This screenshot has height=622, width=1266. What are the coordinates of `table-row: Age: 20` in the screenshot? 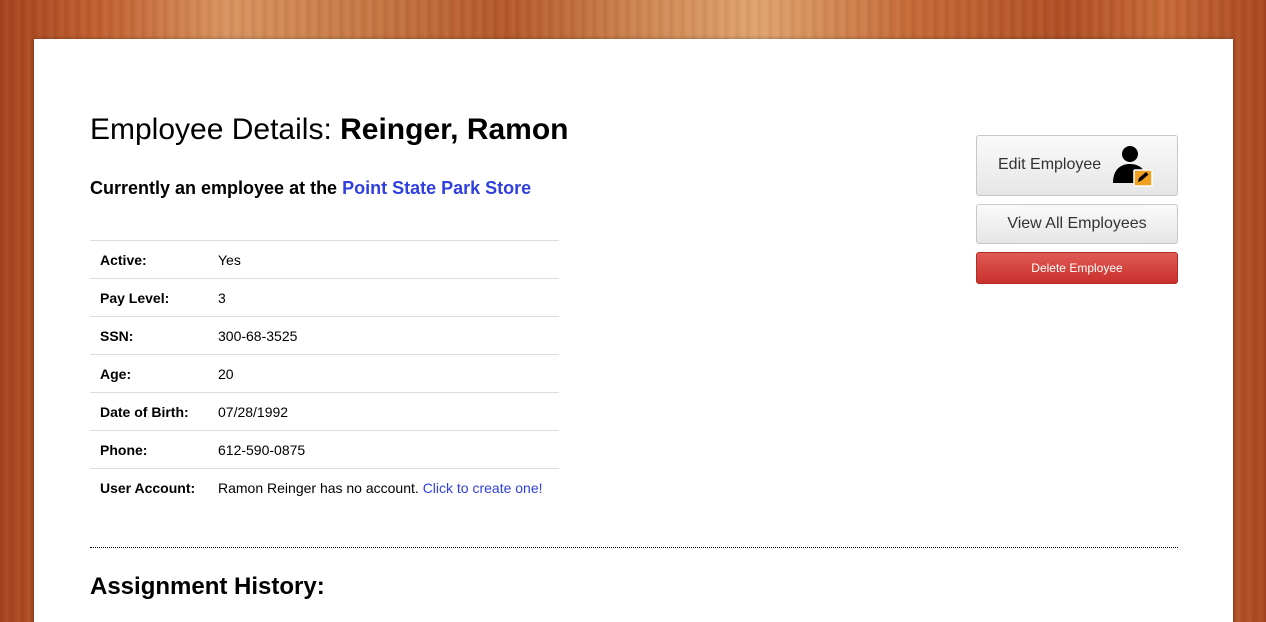 It's located at (324, 373).